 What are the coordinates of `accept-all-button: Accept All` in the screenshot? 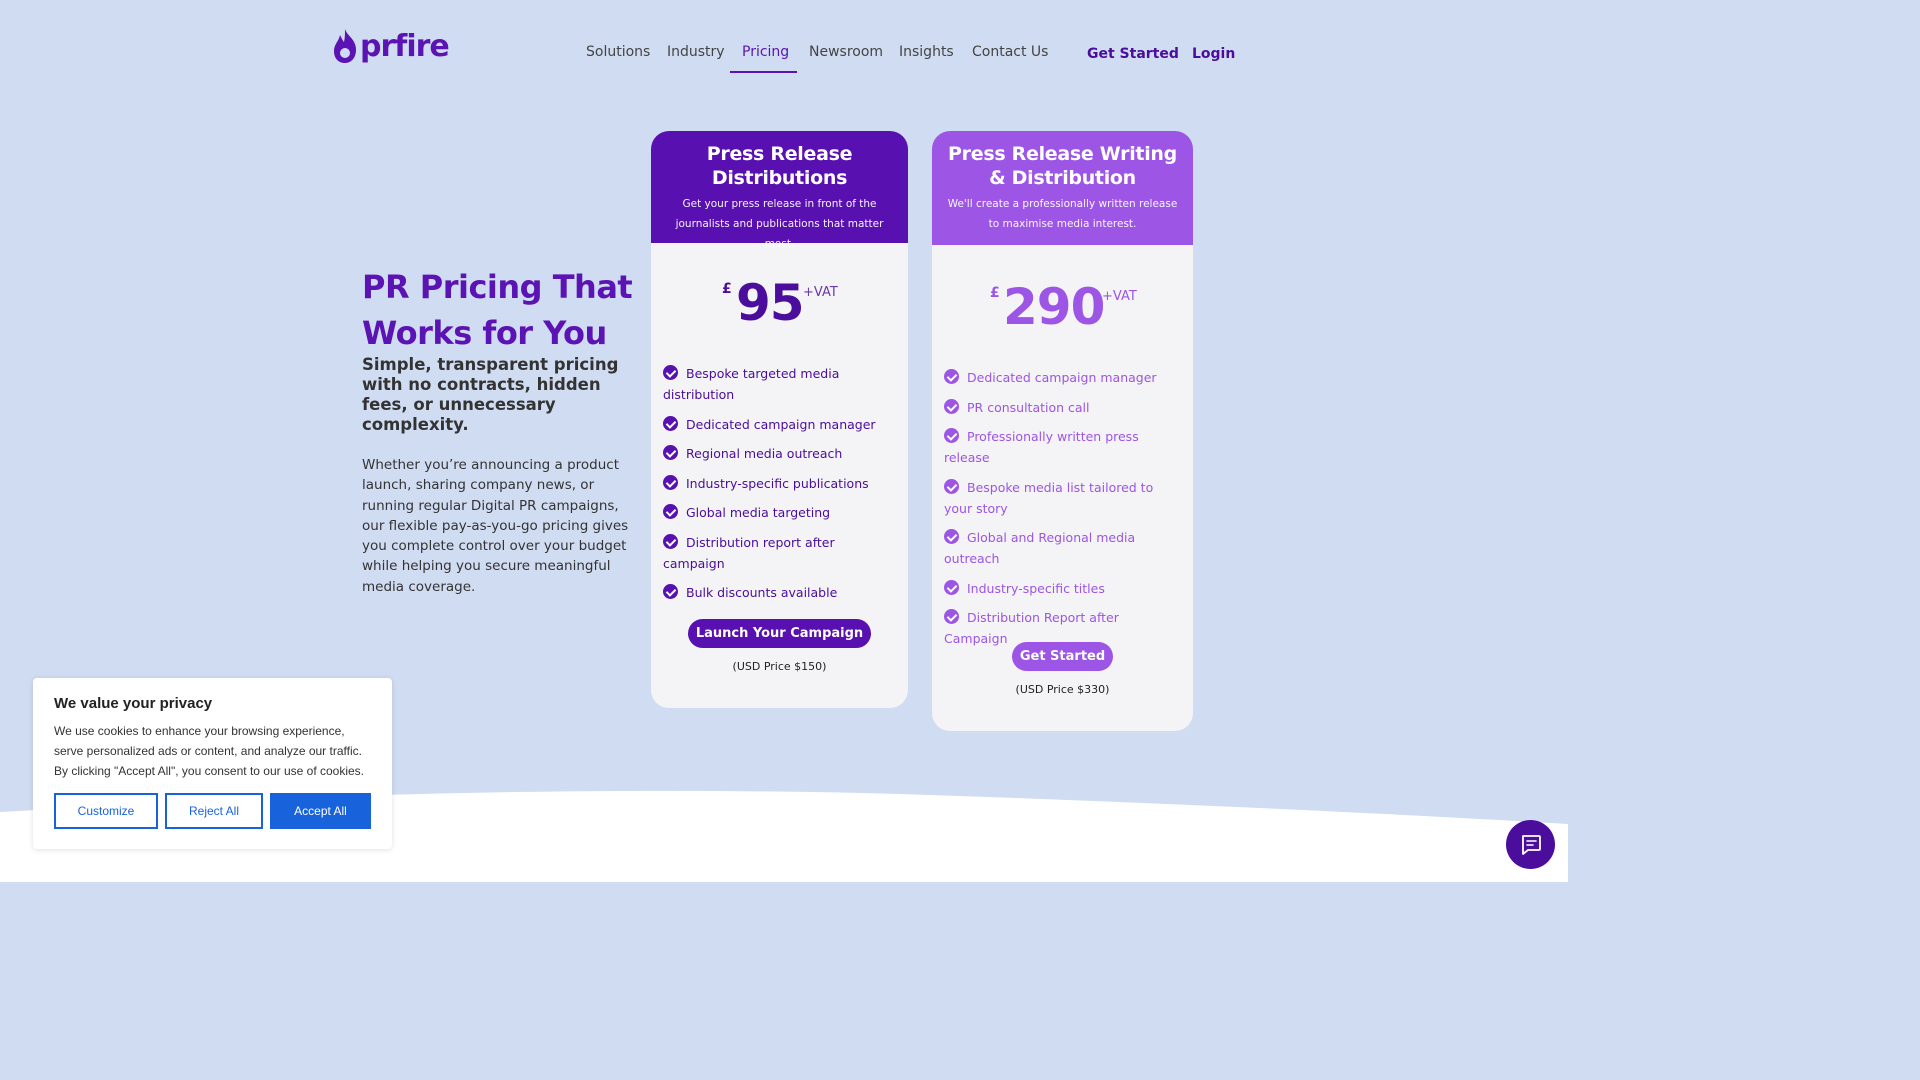 It's located at (320, 811).